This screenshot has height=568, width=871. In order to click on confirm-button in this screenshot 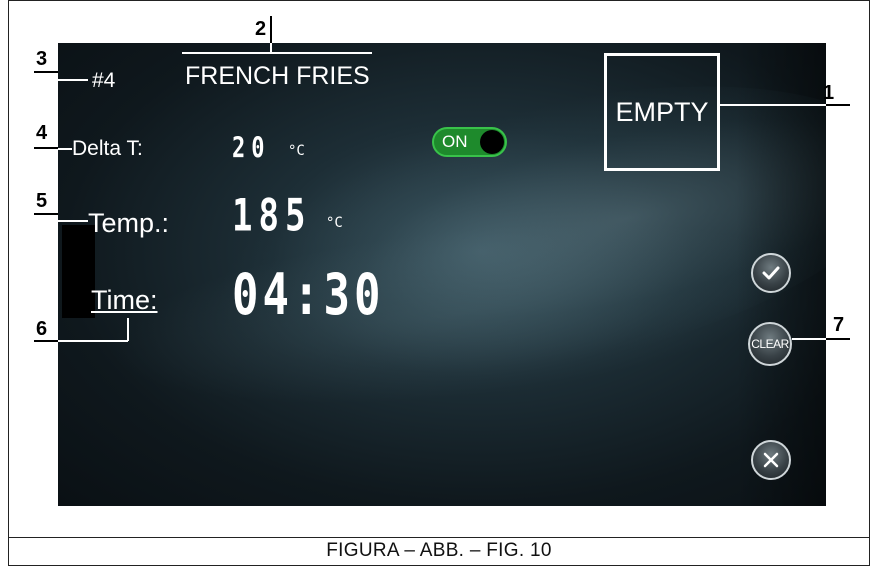, I will do `click(771, 273)`.